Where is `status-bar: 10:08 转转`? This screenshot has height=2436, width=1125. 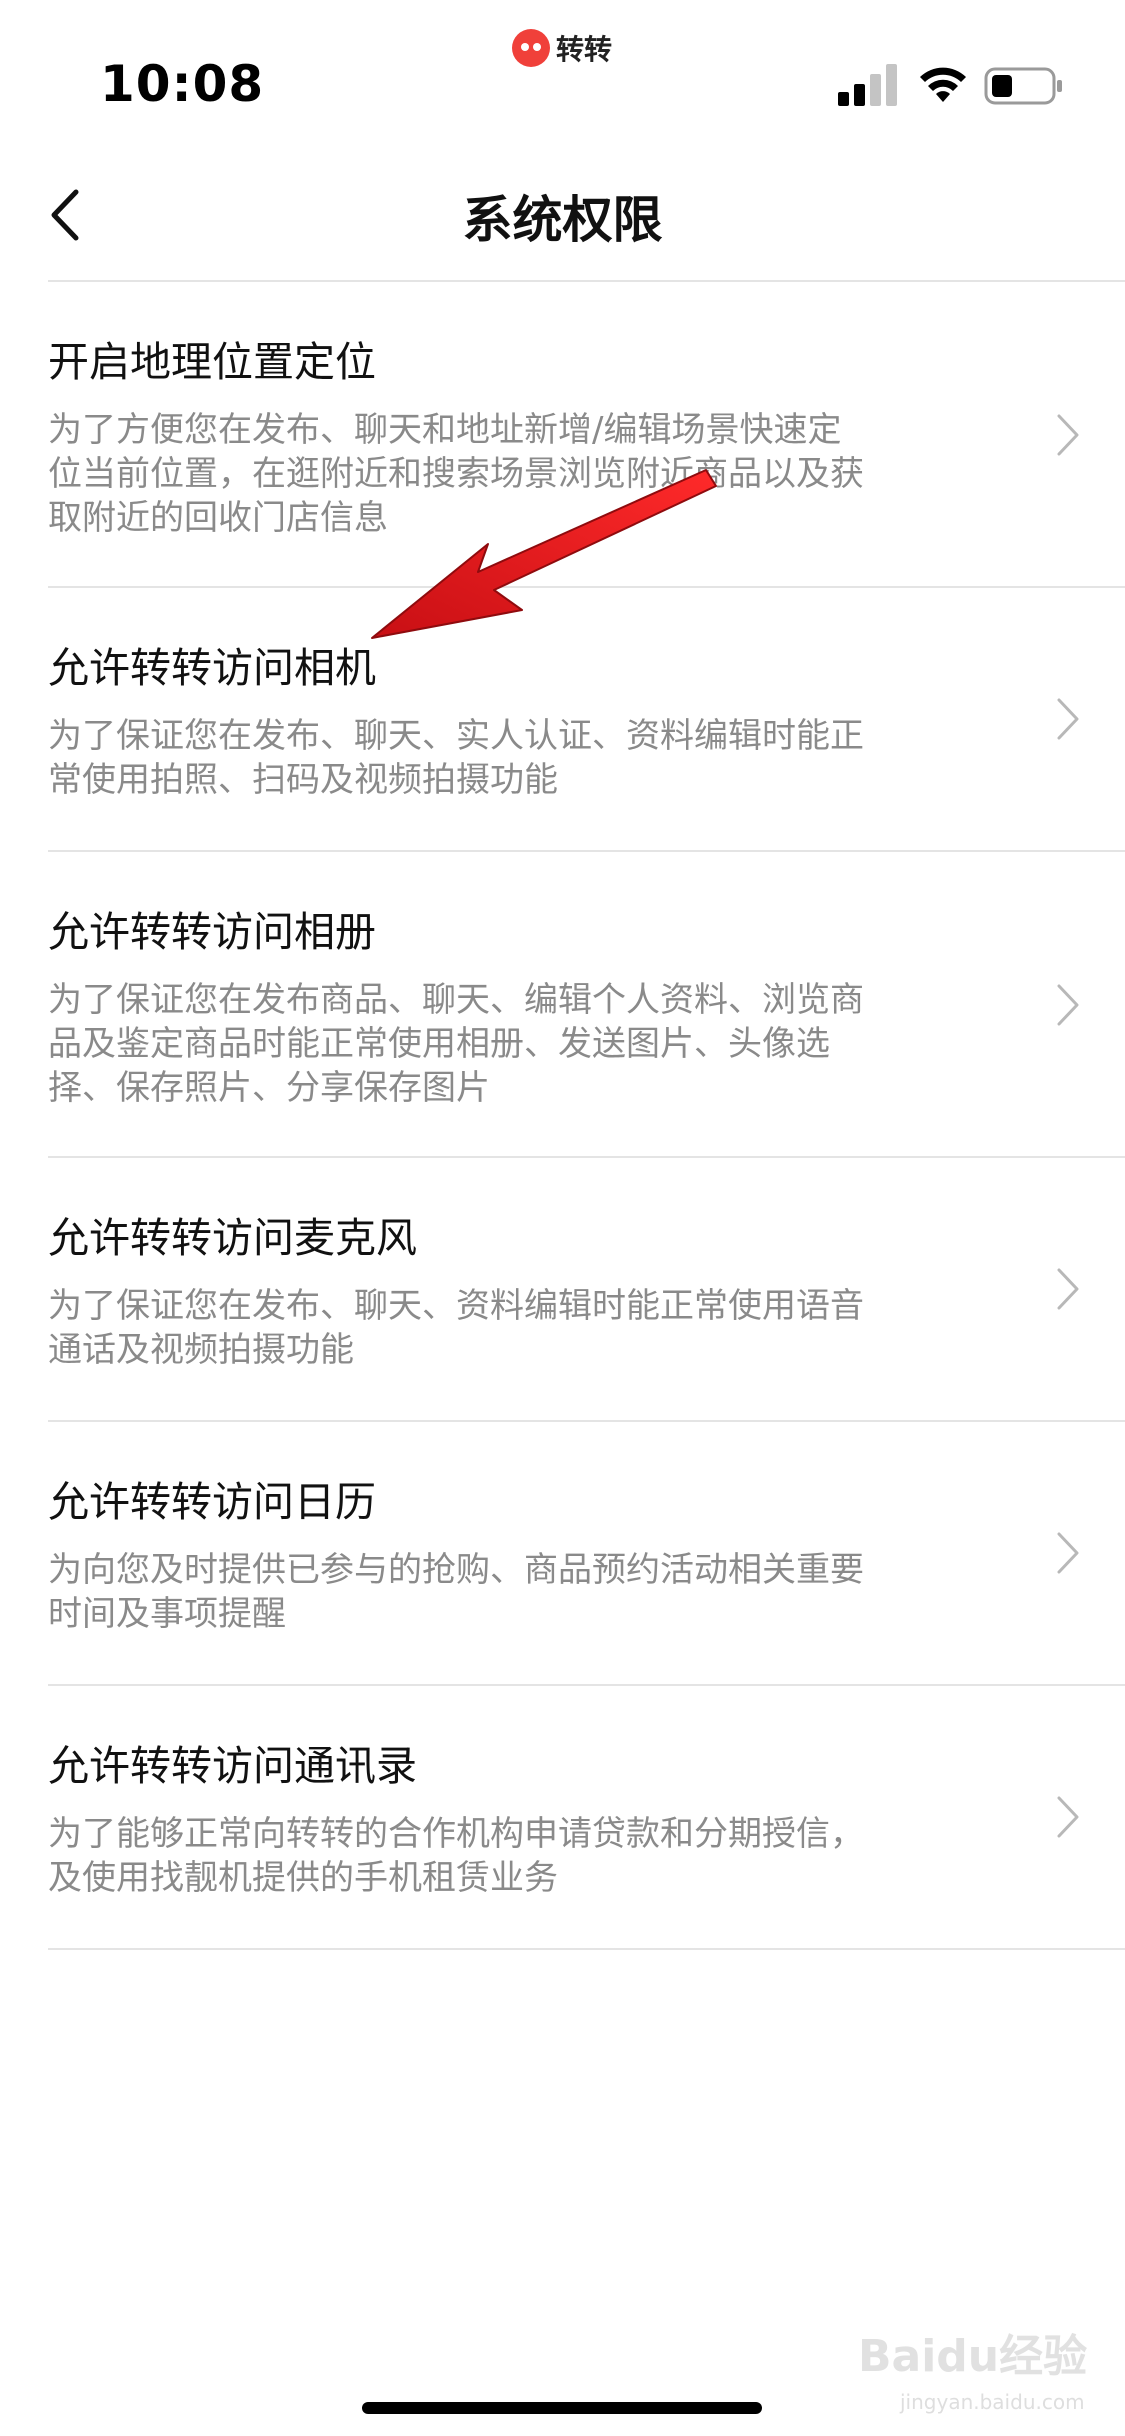
status-bar: 10:08 转转 is located at coordinates (562, 75).